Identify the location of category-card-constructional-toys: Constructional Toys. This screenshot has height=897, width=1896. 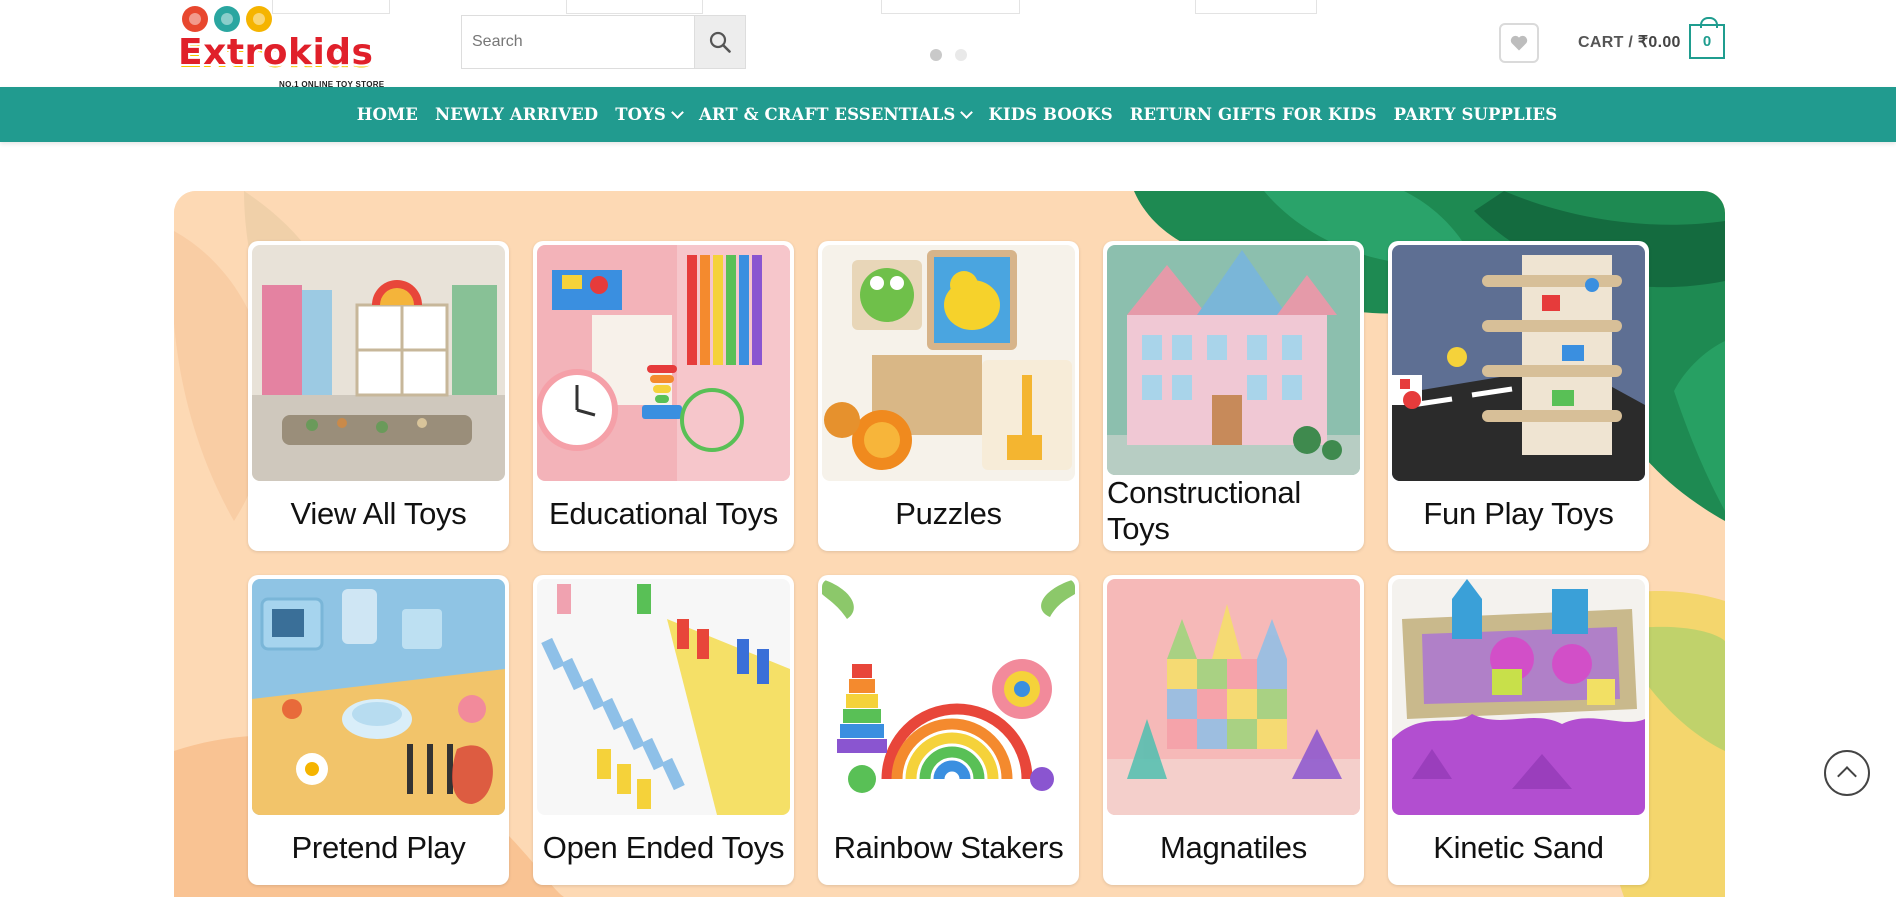
(1233, 396).